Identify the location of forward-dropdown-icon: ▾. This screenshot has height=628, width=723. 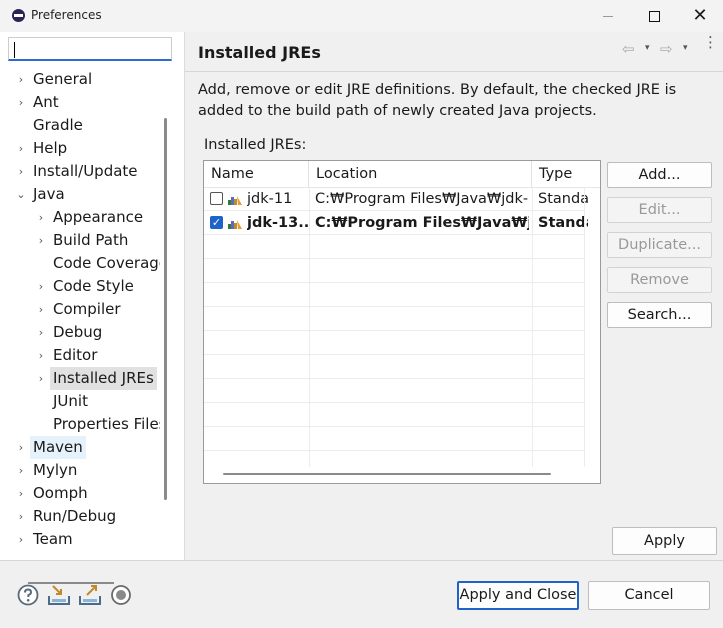
(685, 48).